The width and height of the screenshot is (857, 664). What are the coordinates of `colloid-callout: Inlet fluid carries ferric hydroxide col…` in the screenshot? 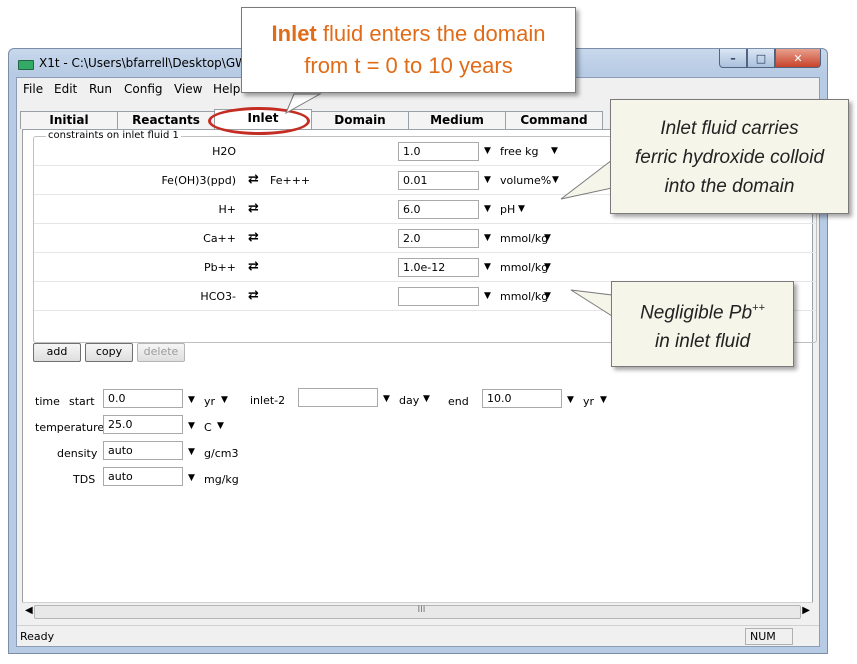 It's located at (729, 156).